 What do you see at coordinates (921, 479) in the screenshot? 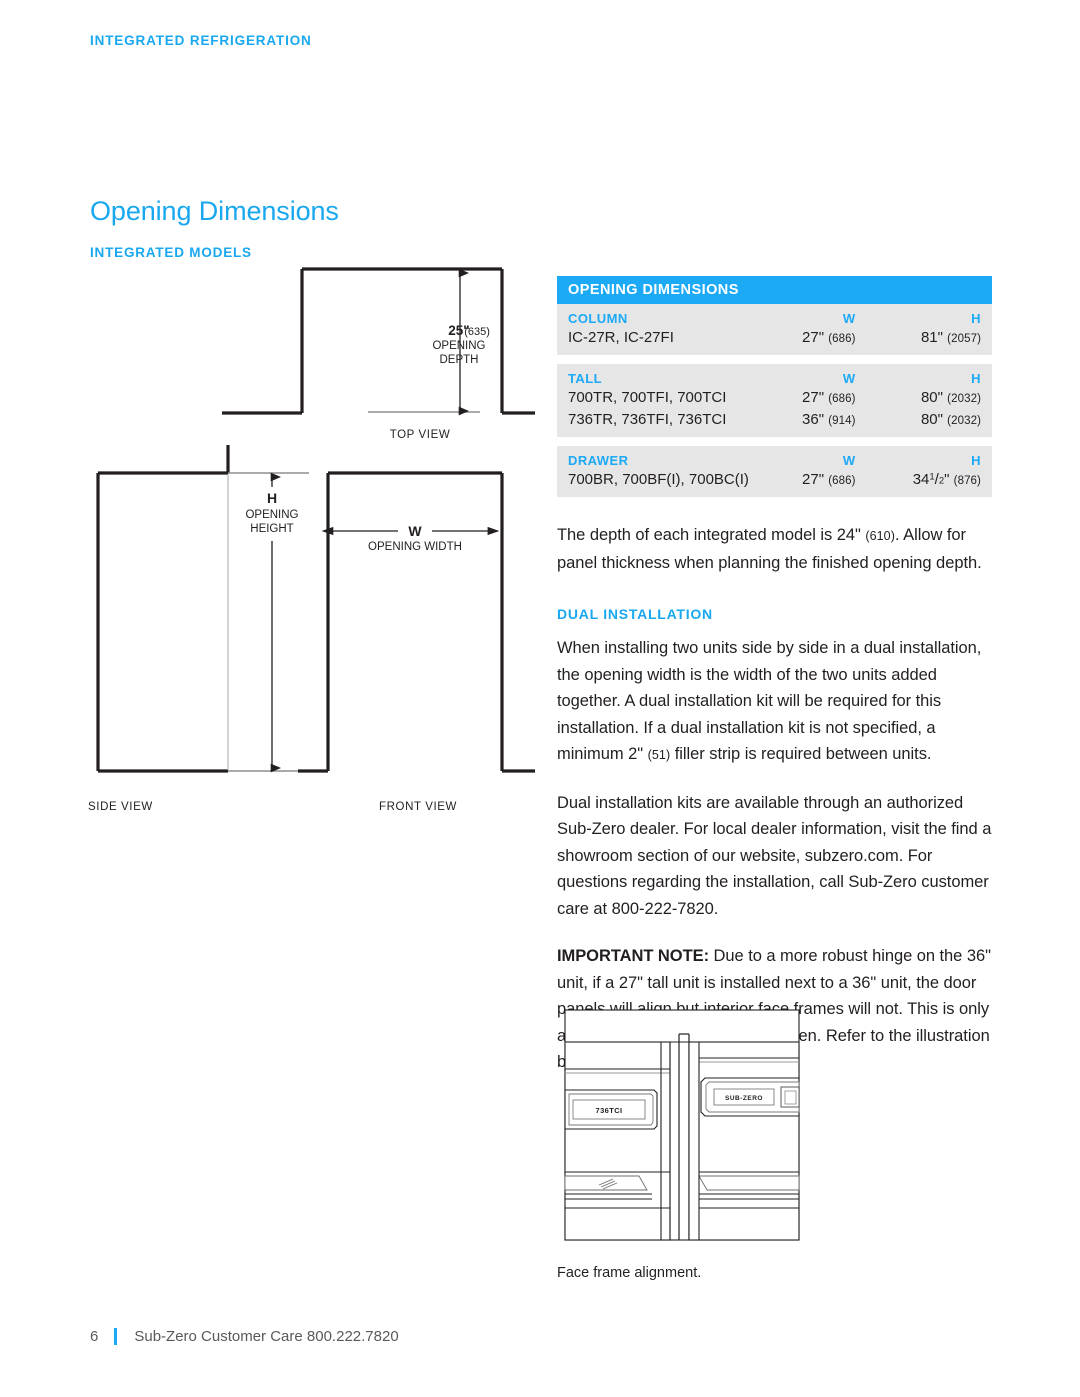
I see `cell-height-whole: 34` at bounding box center [921, 479].